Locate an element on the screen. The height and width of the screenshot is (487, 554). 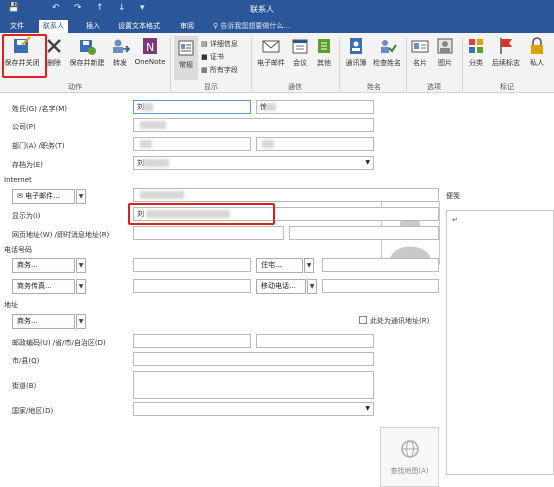
categorize-button: 分类 is located at coordinates (476, 52).